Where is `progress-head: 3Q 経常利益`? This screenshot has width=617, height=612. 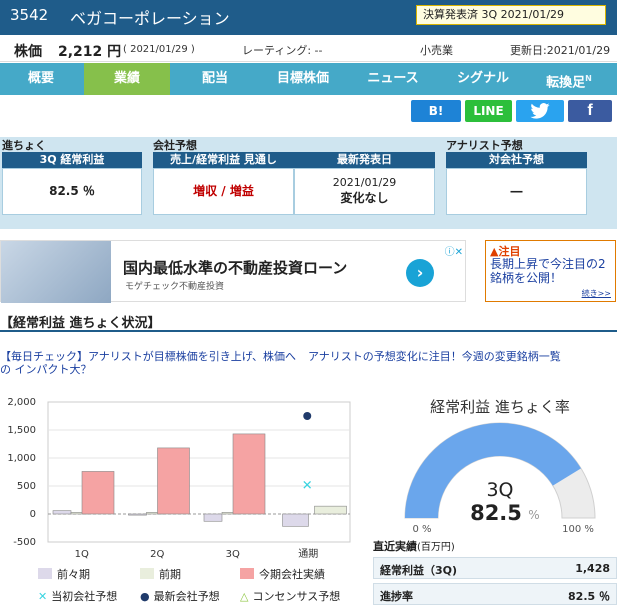 progress-head: 3Q 経常利益 is located at coordinates (72, 160).